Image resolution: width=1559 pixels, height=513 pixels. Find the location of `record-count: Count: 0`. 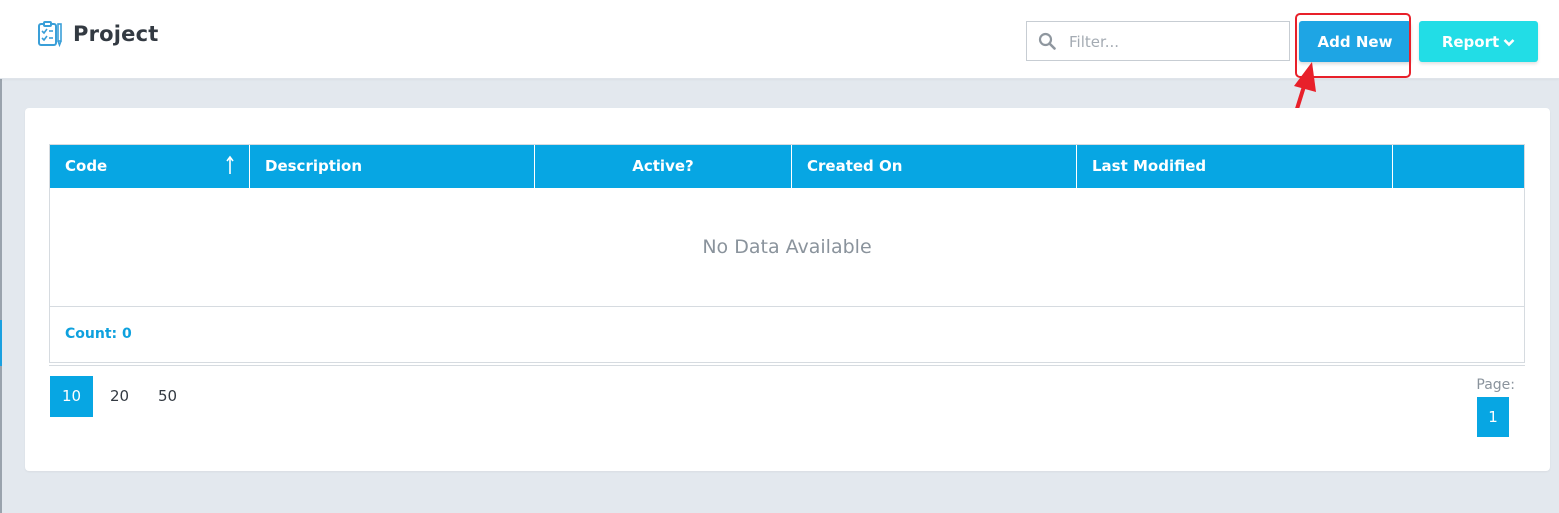

record-count: Count: 0 is located at coordinates (98, 334).